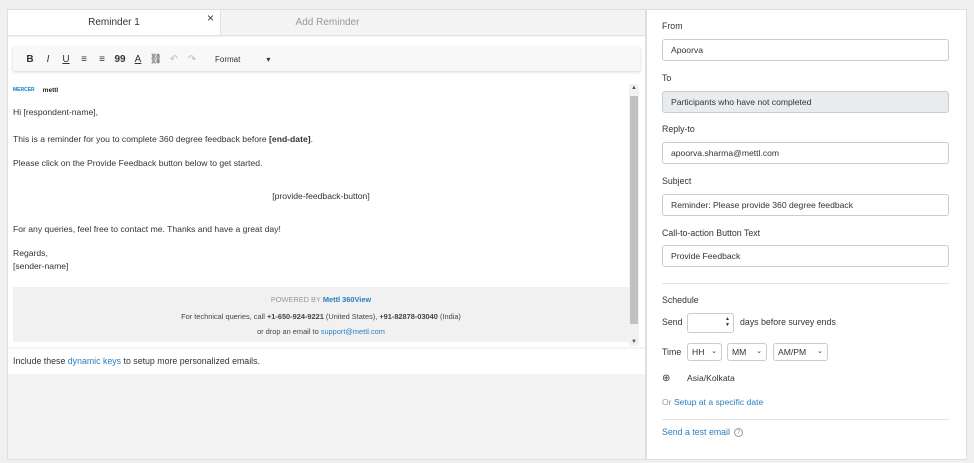 The image size is (974, 463). Describe the element at coordinates (449, 316) in the screenshot. I see `in-label: (India)` at that location.